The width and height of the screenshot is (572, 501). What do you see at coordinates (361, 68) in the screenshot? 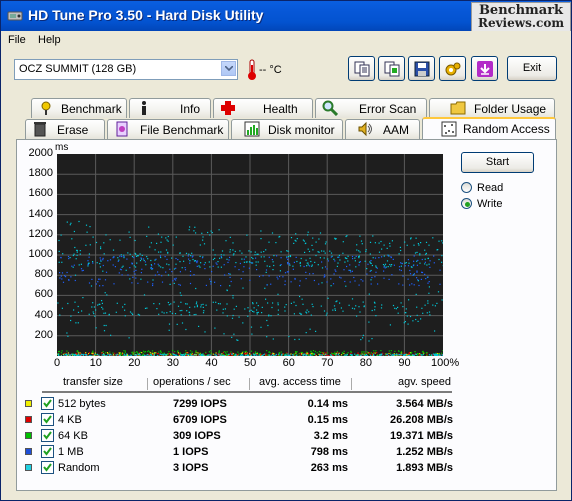
I see `copy-text-button` at bounding box center [361, 68].